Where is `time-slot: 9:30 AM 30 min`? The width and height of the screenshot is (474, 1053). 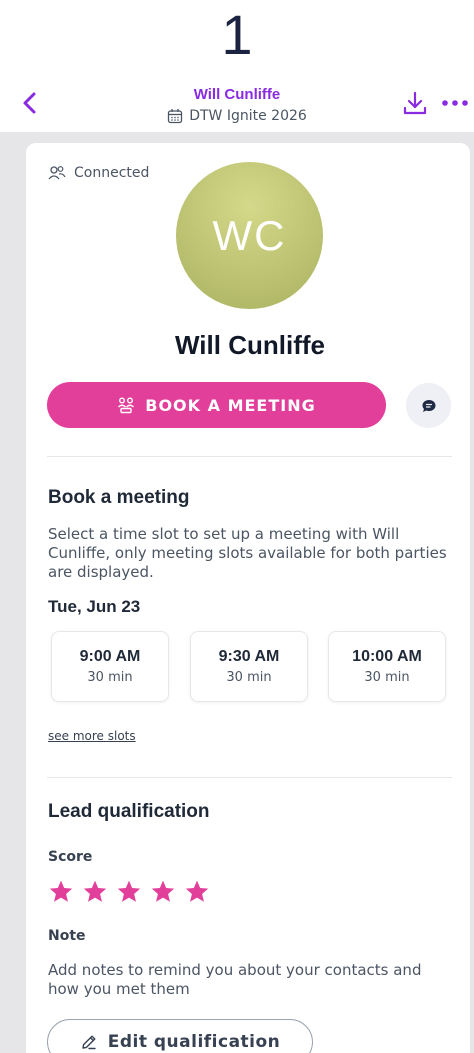
time-slot: 9:30 AM 30 min is located at coordinates (249, 666).